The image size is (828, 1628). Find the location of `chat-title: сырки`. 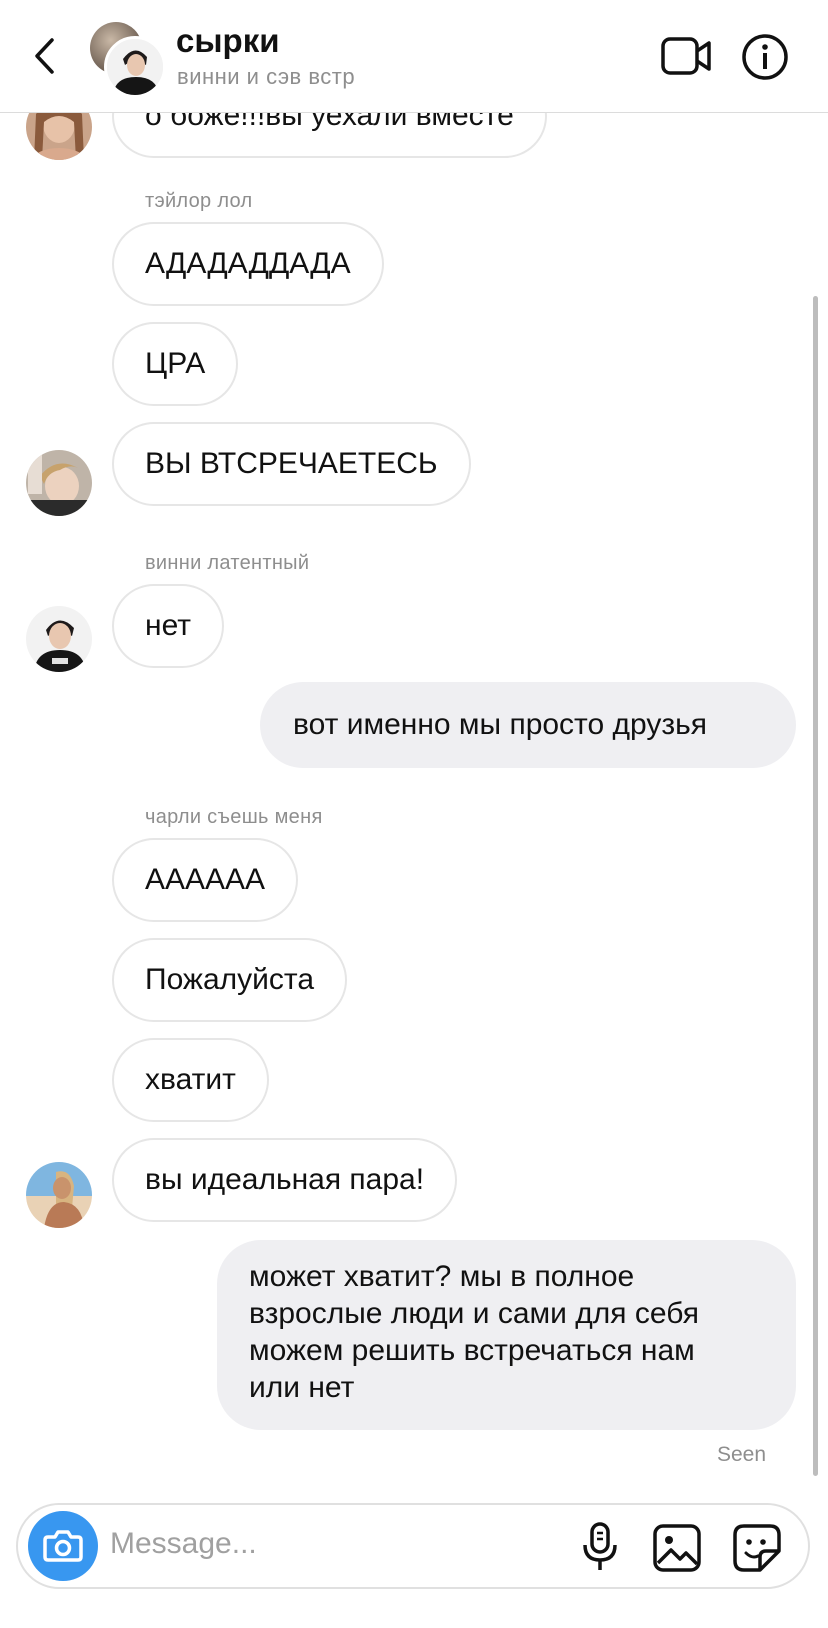

chat-title: сырки is located at coordinates (228, 41).